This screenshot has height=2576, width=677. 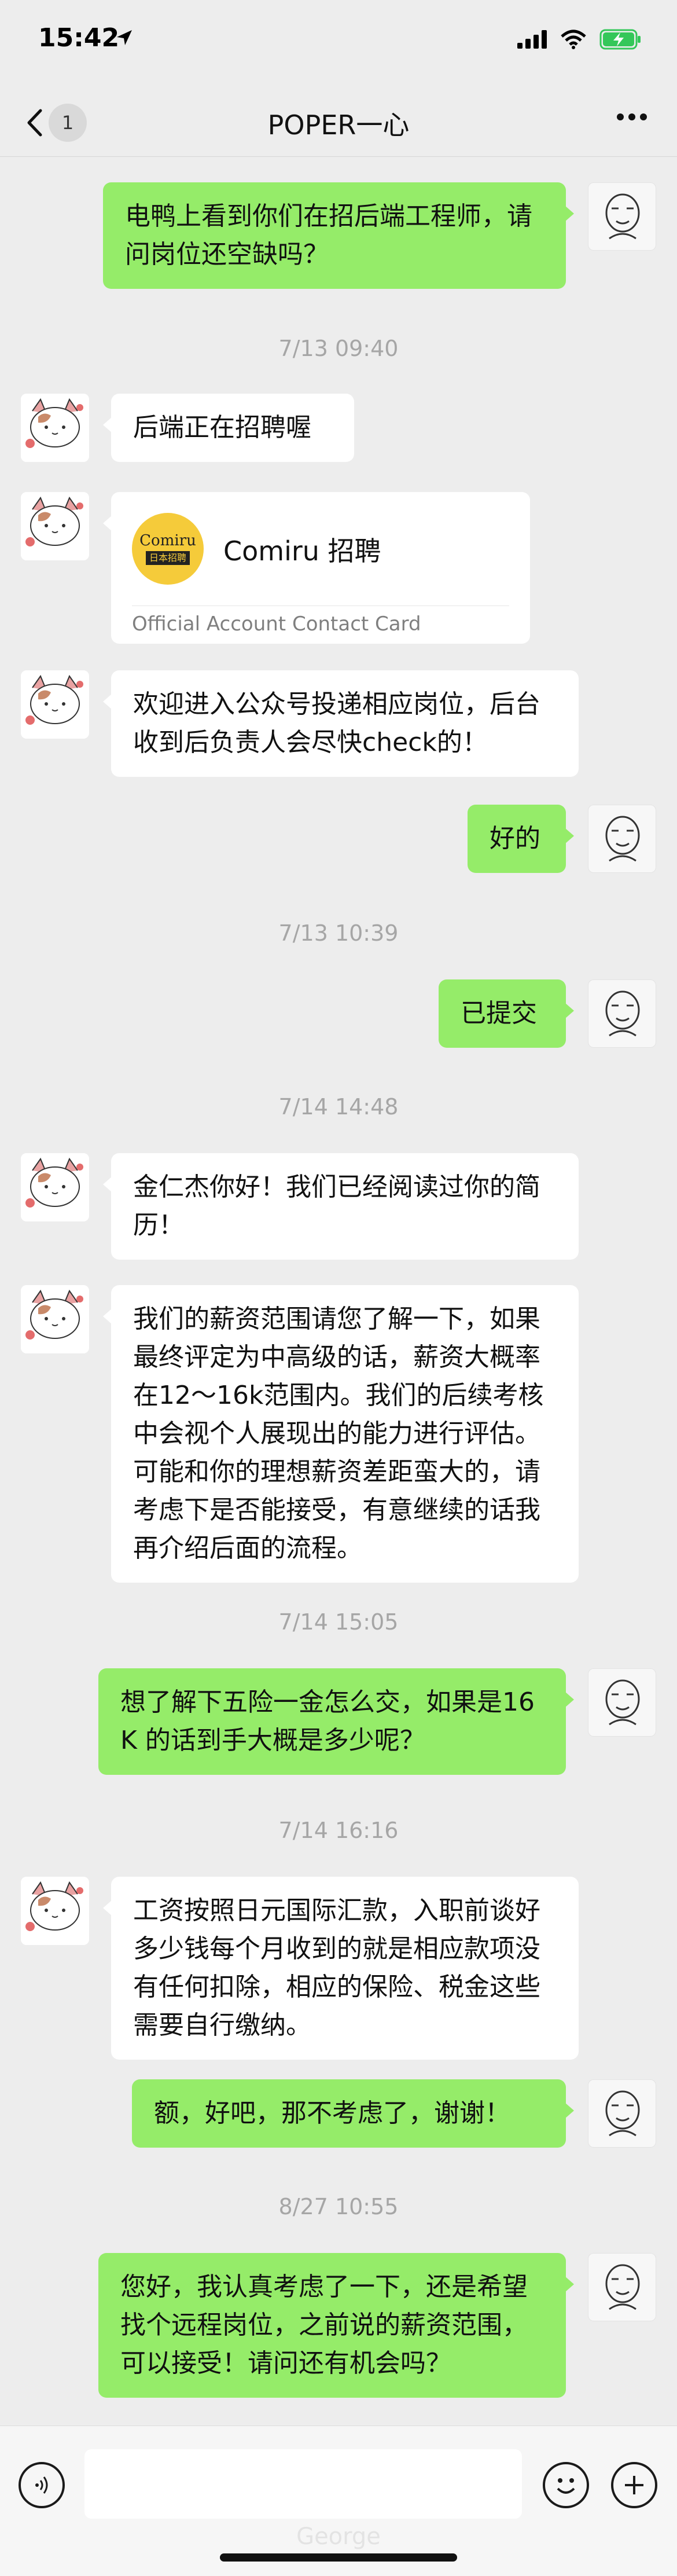 I want to click on outgoing-message: 想了解下五险一金怎么交，如果是16K 的话到手大概是多少呢？, so click(x=336, y=1721).